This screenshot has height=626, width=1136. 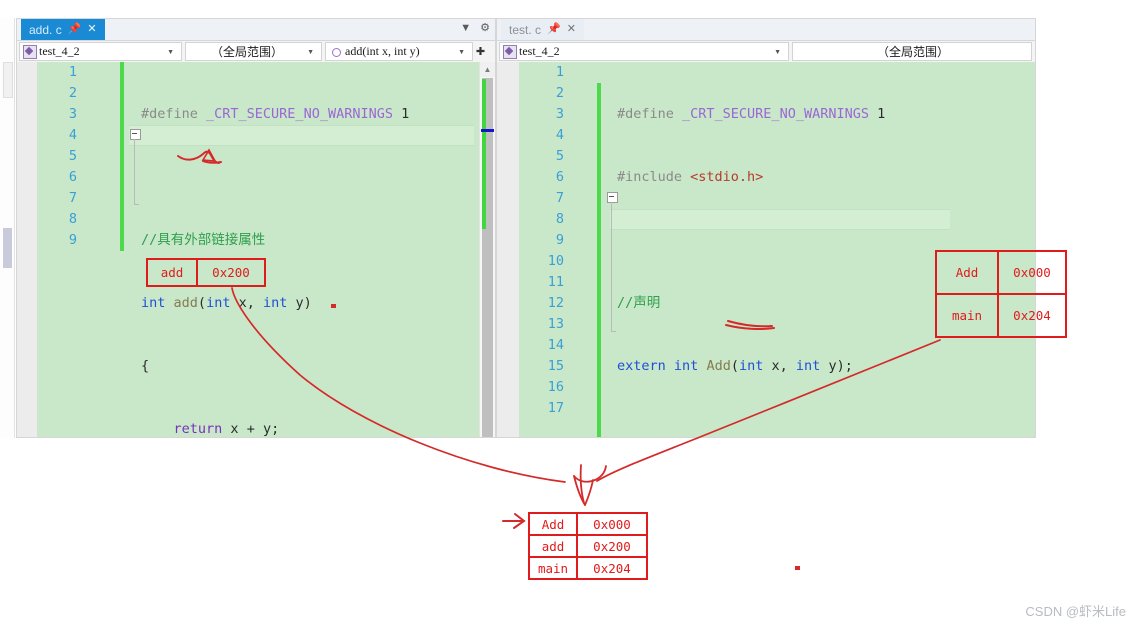 What do you see at coordinates (203, 240) in the screenshot?
I see `code-line: //具有外部链接属性` at bounding box center [203, 240].